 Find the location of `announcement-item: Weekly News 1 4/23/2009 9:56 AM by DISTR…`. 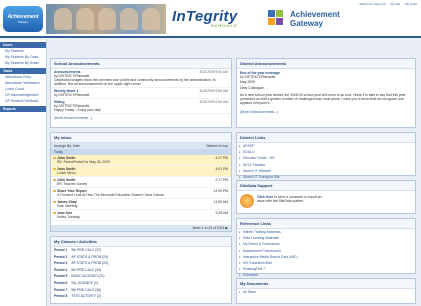

announcement-item: Weekly News 1 4/23/2009 9:56 AM by DISTR… is located at coordinates (141, 93).